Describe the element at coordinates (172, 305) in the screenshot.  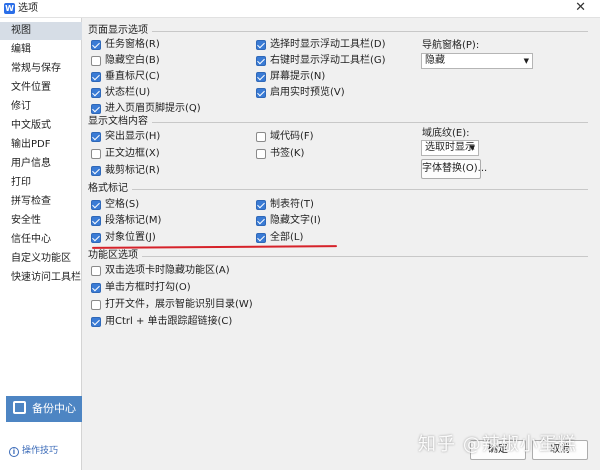
I see `option-smart-toc: 打开文件，展示智能识别目录(W)` at that location.